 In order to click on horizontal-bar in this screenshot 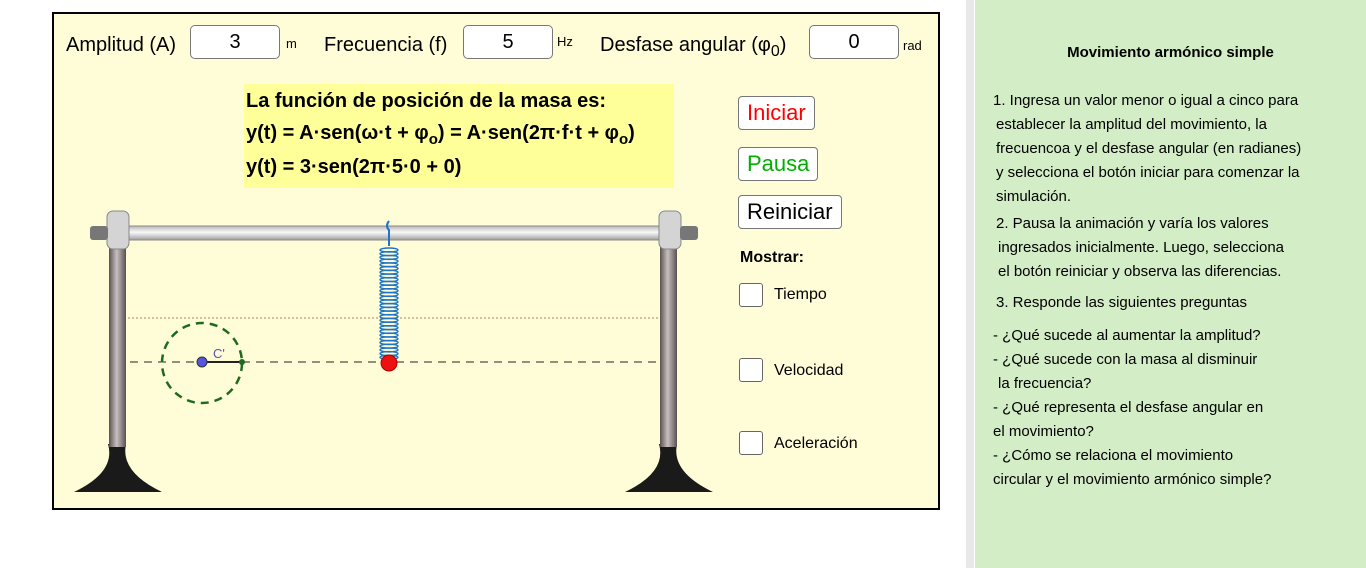, I will do `click(394, 233)`.